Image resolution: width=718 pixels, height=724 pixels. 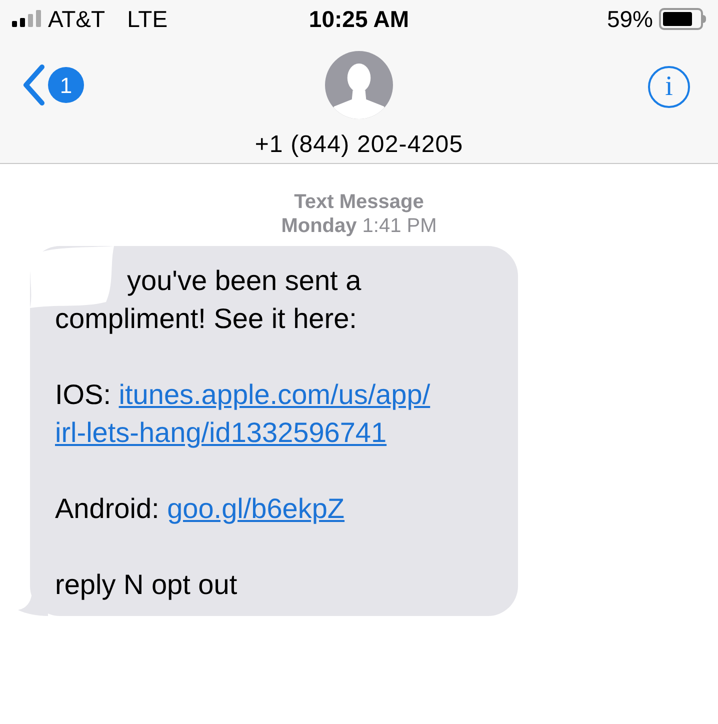 What do you see at coordinates (83, 395) in the screenshot?
I see `message-text: IOS:` at bounding box center [83, 395].